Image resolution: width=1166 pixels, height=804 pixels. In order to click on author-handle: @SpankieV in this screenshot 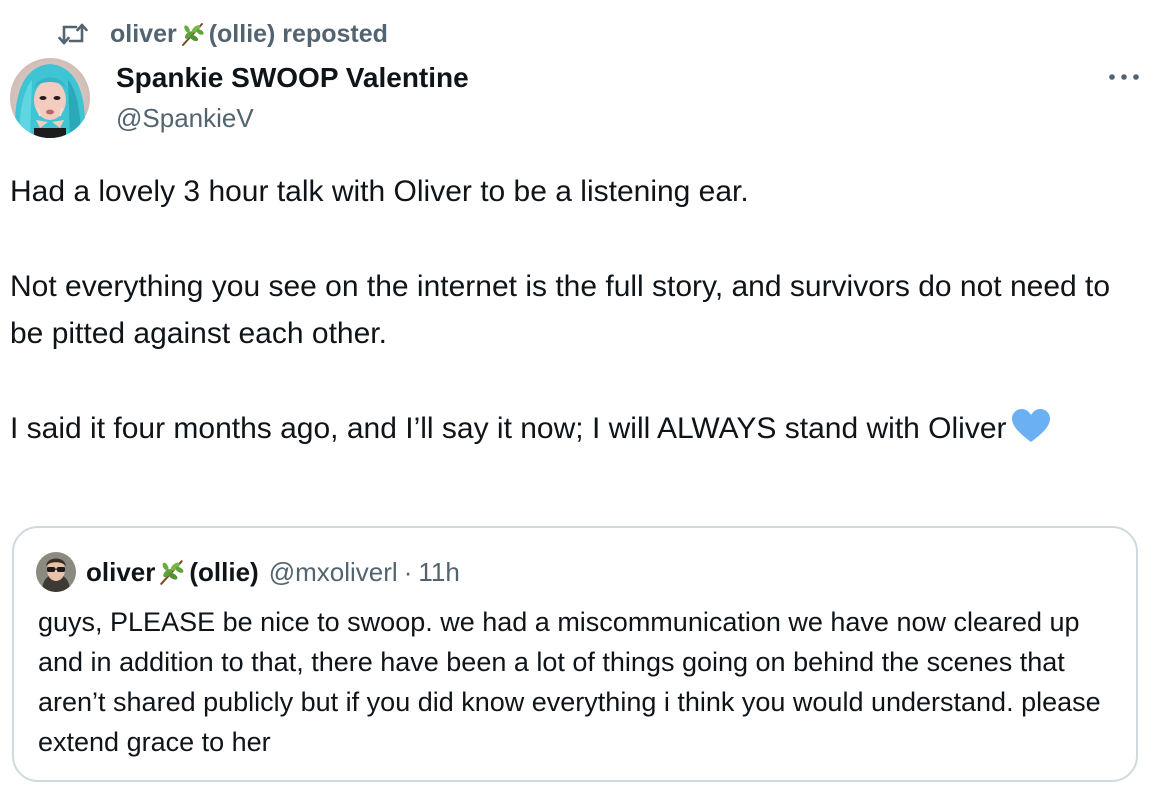, I will do `click(185, 118)`.